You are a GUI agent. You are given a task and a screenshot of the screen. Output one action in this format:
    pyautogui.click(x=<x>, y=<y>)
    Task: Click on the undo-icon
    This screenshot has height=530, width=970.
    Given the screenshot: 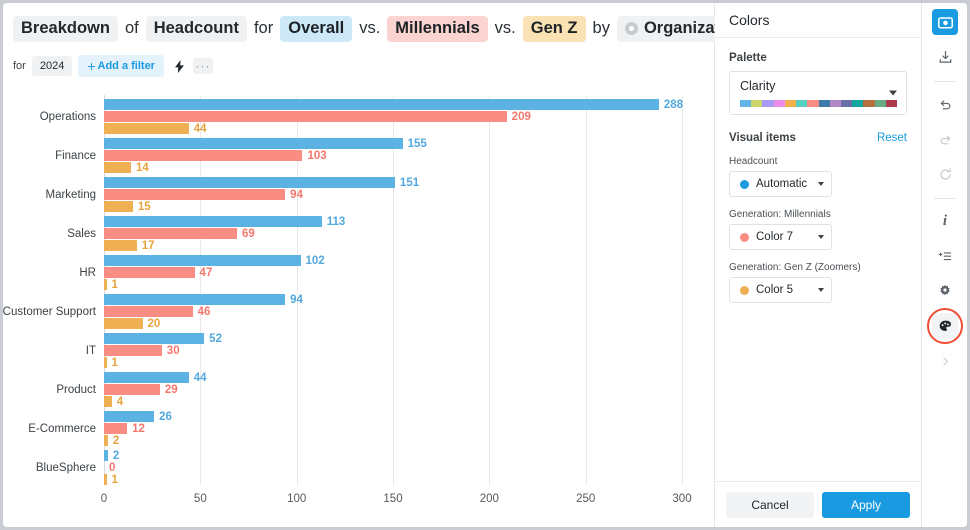 What is the action you would take?
    pyautogui.click(x=945, y=104)
    